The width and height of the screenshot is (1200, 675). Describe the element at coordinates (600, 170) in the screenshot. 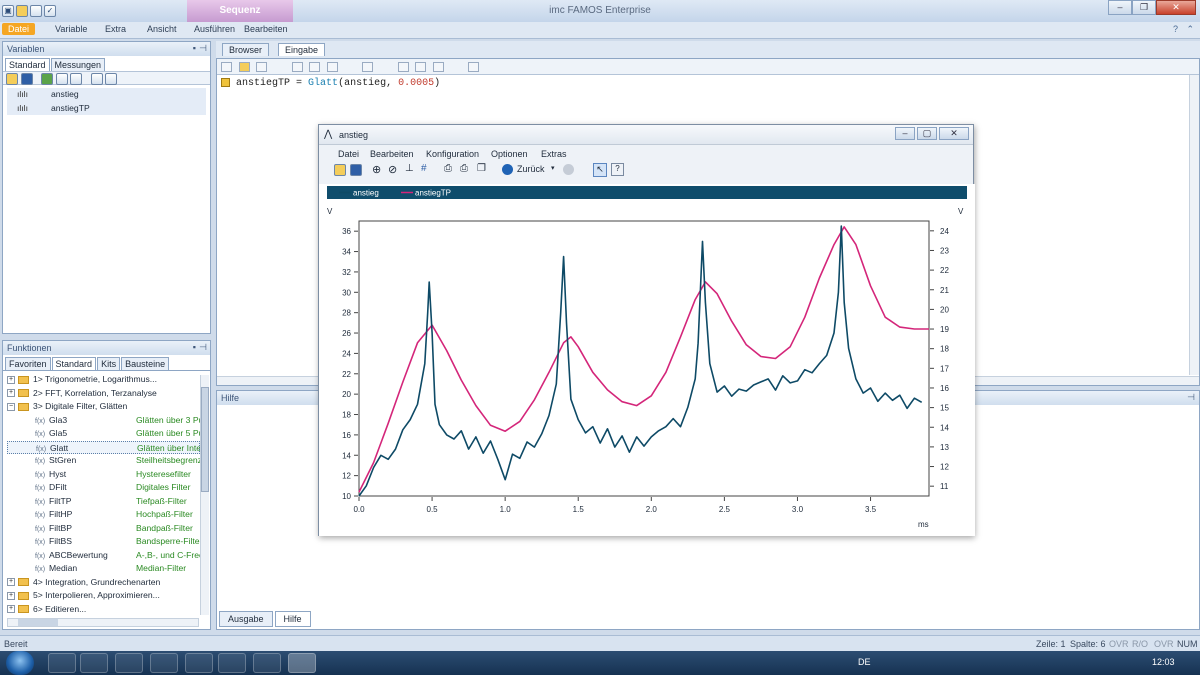

I see `pointer-icon: ↖` at that location.